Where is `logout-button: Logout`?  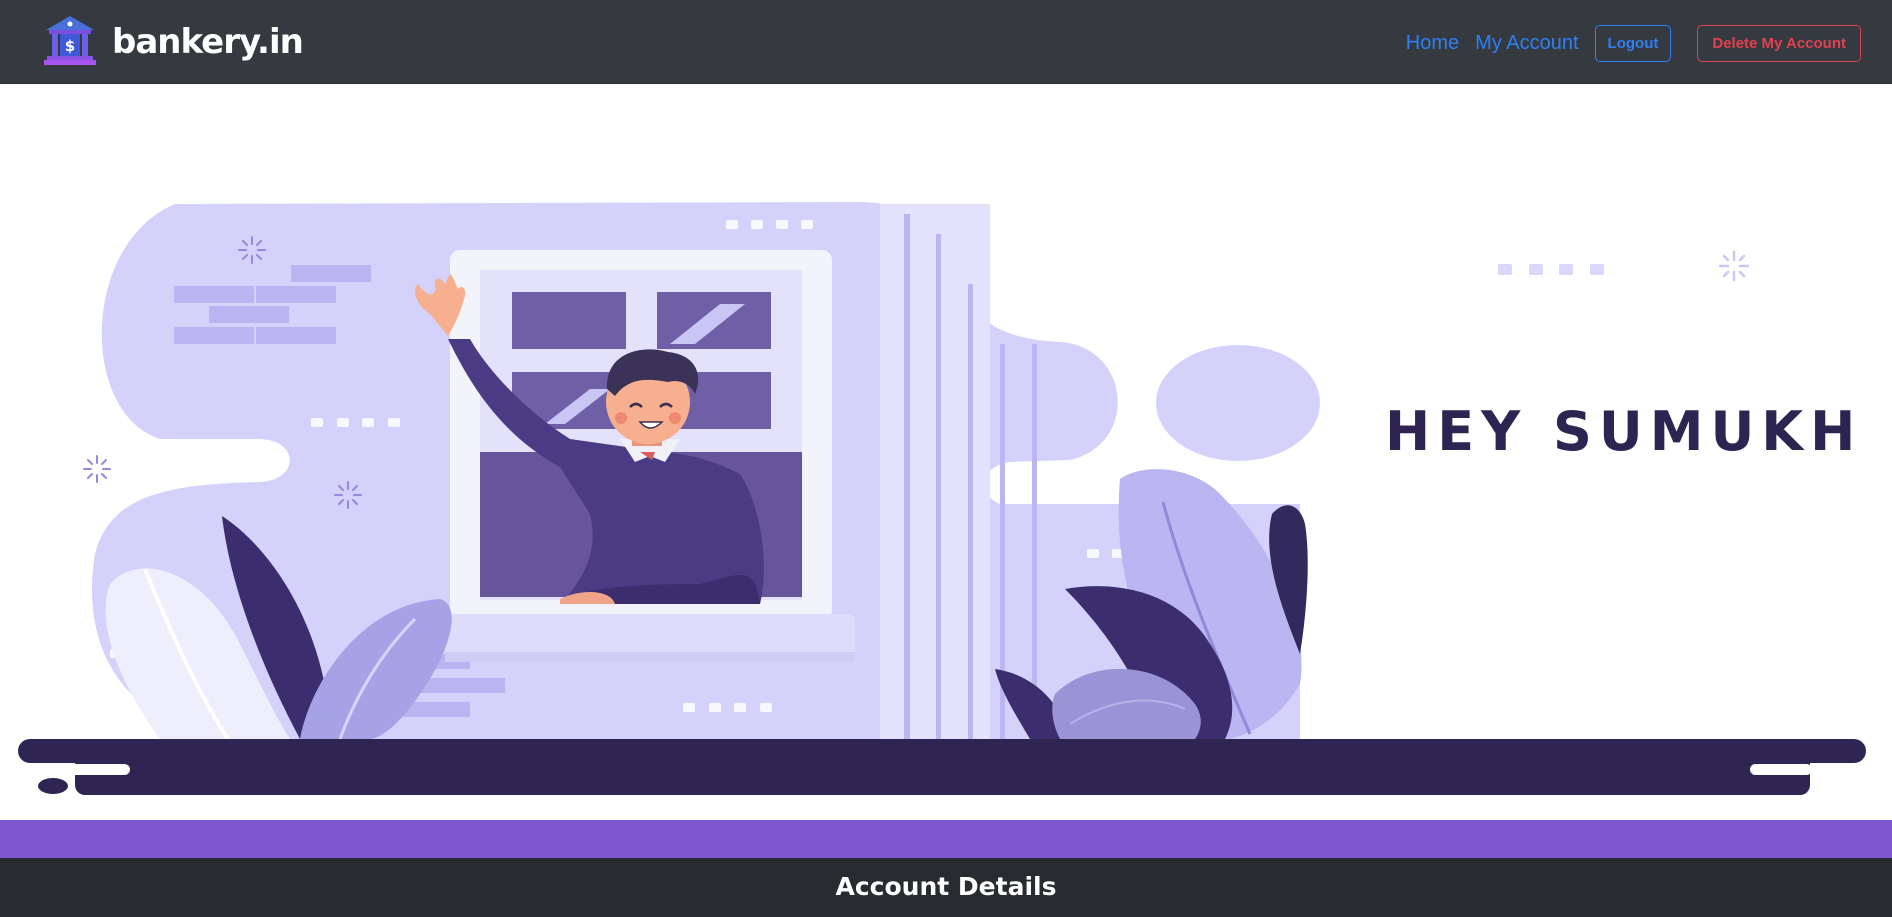
logout-button: Logout is located at coordinates (1633, 43).